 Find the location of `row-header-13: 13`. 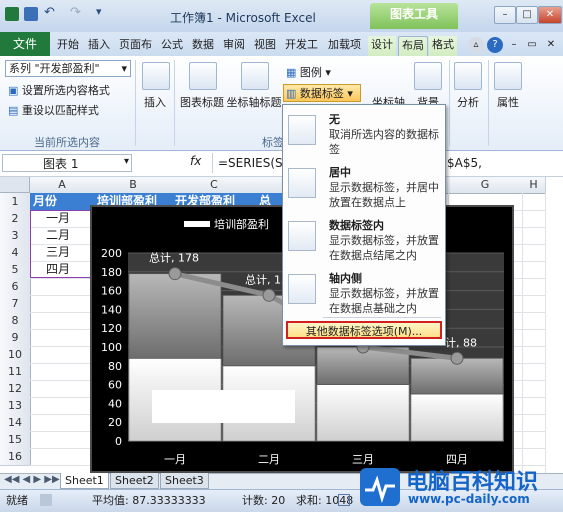

row-header-13: 13 is located at coordinates (15, 406).